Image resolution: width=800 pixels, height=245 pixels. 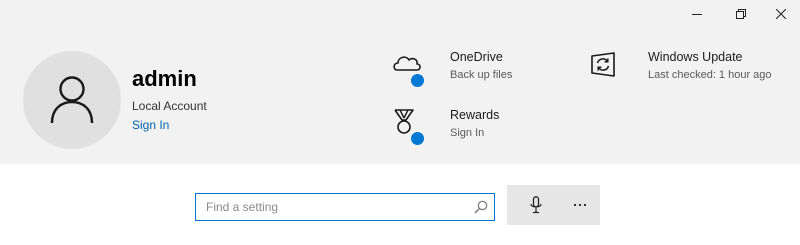 I want to click on search-box, so click(x=345, y=207).